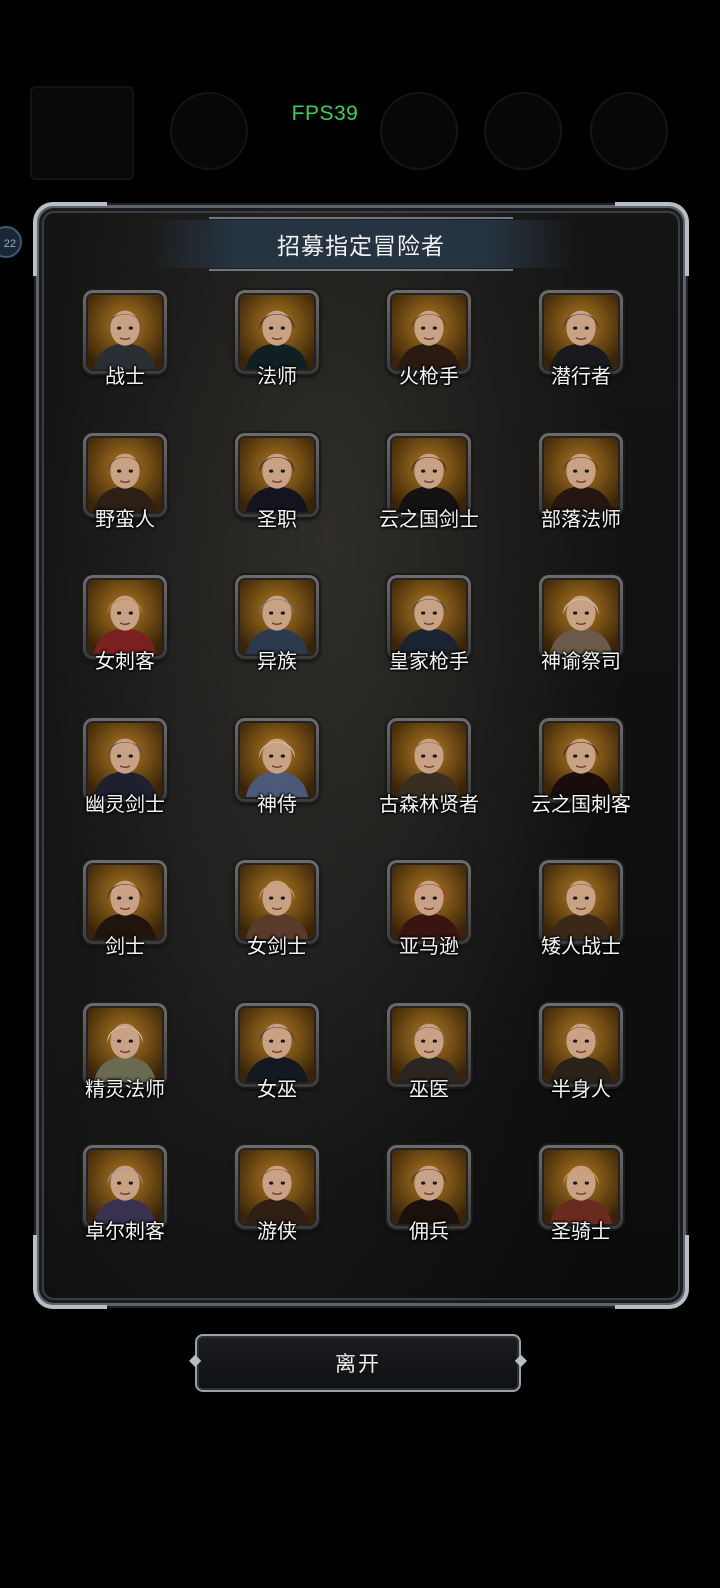 The height and width of the screenshot is (1588, 720). I want to click on class-name-label: 女剑士, so click(277, 947).